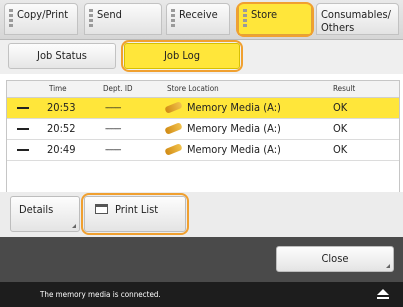  I want to click on tab-receive: Receive, so click(198, 19).